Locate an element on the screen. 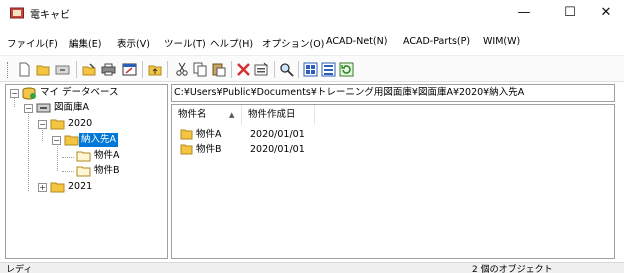 The width and height of the screenshot is (624, 273). tree-label: マイ データベース is located at coordinates (79, 92).